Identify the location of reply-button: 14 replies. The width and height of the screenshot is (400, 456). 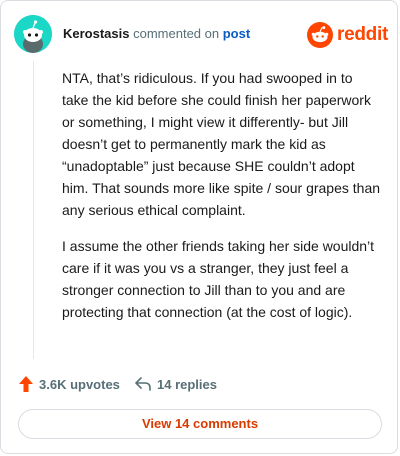
(176, 384).